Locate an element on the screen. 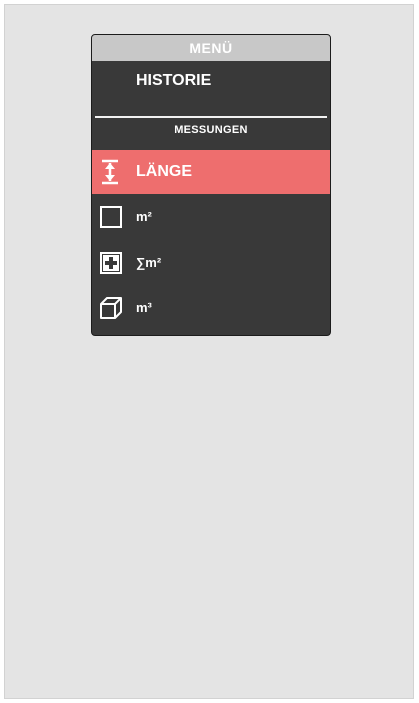 The height and width of the screenshot is (703, 419). menu-item-length-label: LÄNGE is located at coordinates (164, 171).